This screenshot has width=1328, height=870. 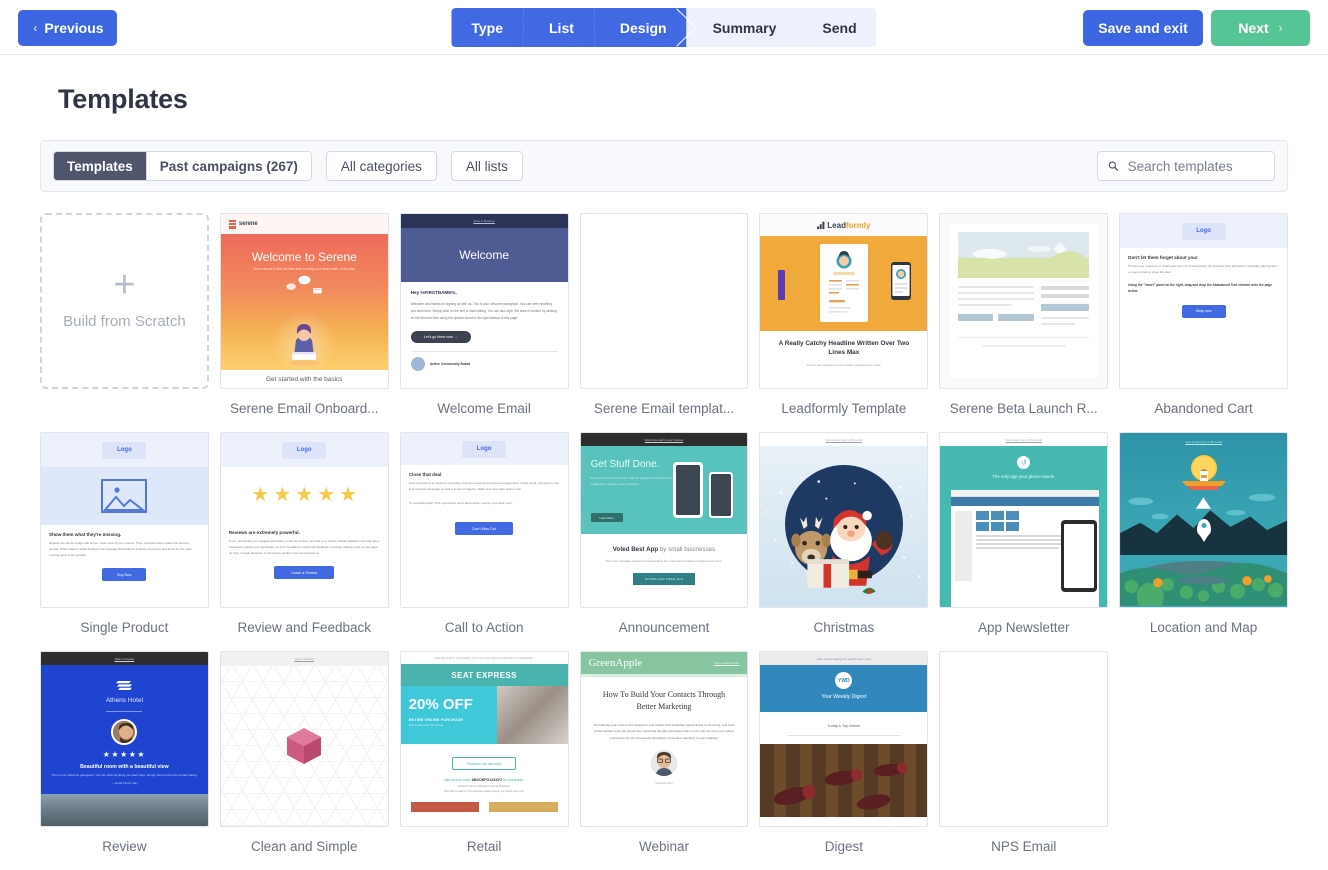 What do you see at coordinates (124, 301) in the screenshot?
I see `build-from-scratch-card: + Build from Scratch` at bounding box center [124, 301].